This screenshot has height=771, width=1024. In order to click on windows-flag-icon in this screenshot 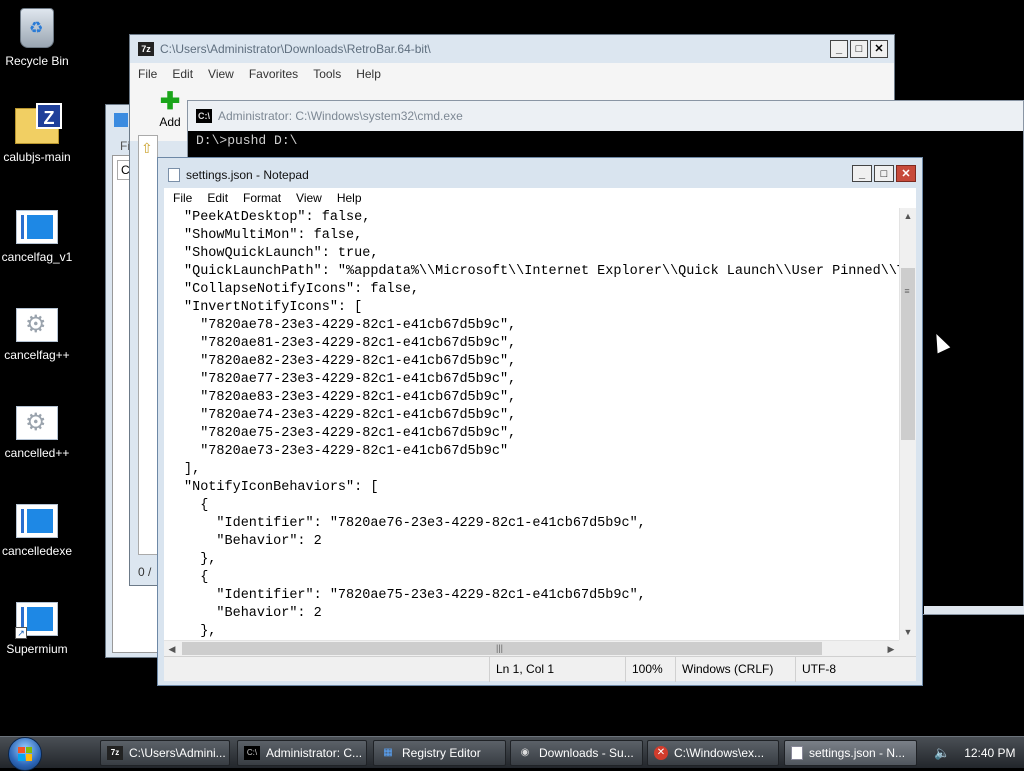, I will do `click(25, 753)`.